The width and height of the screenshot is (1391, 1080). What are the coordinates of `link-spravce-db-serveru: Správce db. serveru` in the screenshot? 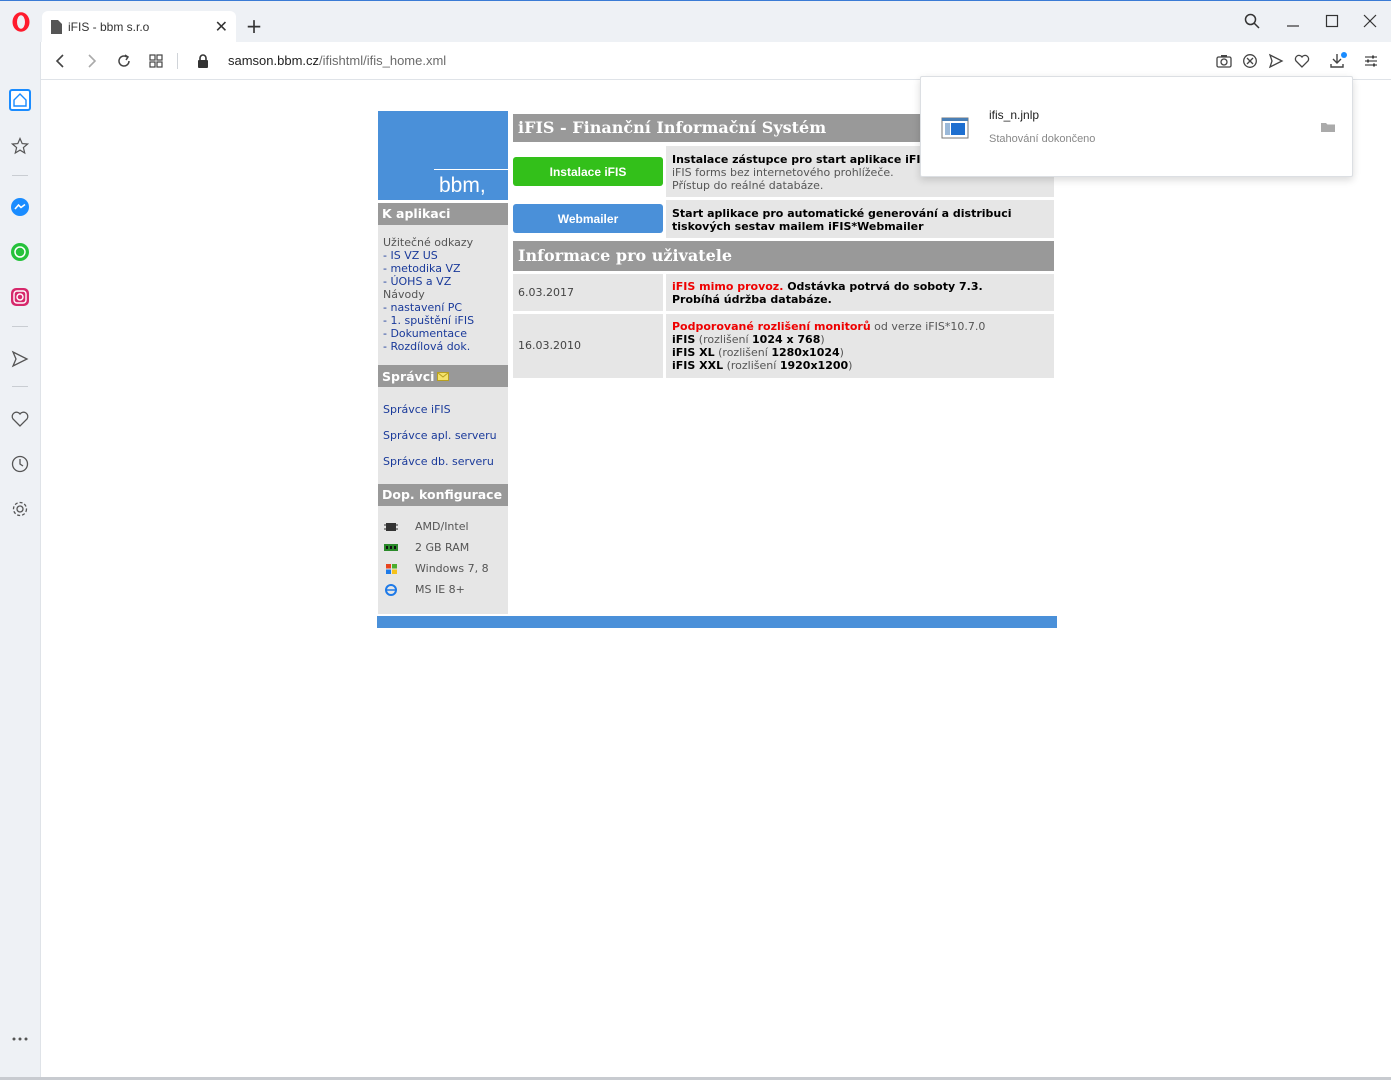 It's located at (443, 462).